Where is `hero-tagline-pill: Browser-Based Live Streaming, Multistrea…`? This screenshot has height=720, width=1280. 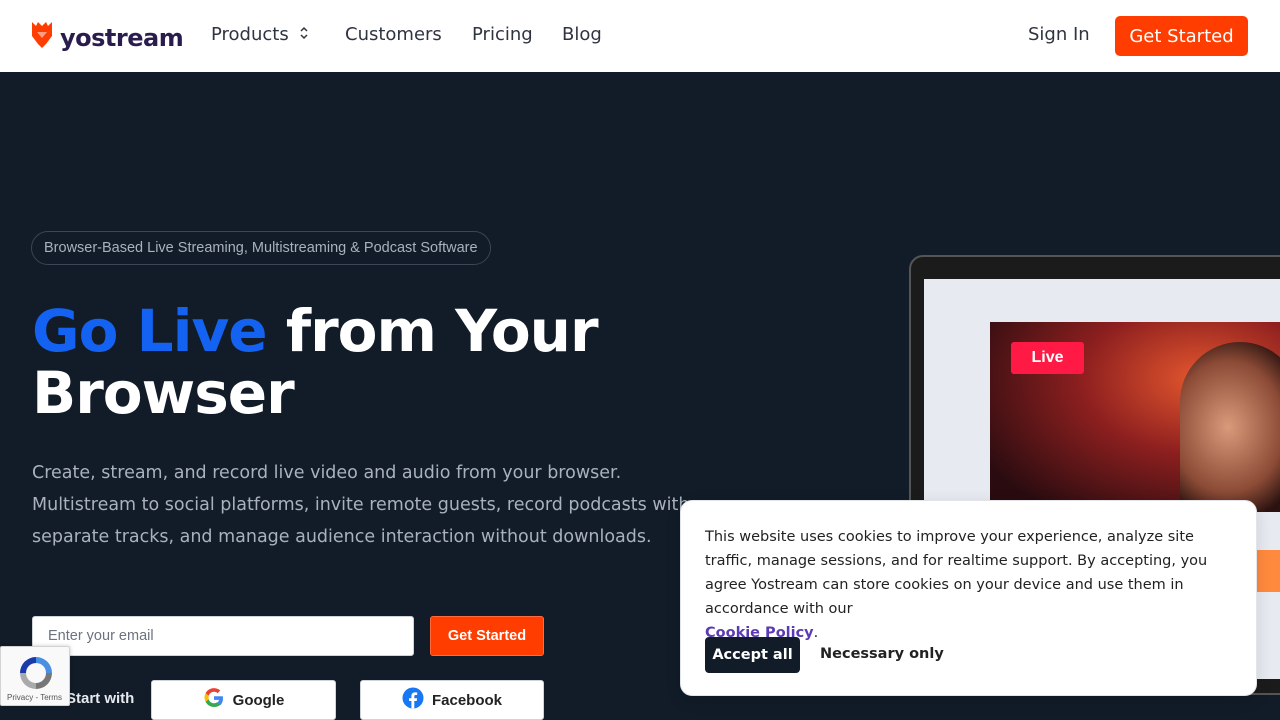
hero-tagline-pill: Browser-Based Live Streaming, Multistrea… is located at coordinates (261, 248).